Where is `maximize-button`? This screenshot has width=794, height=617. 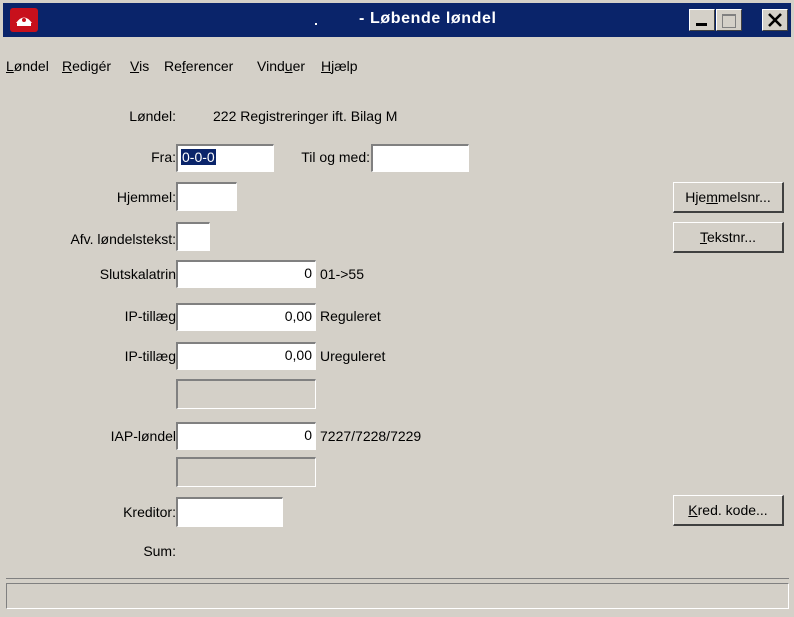
maximize-button is located at coordinates (729, 20).